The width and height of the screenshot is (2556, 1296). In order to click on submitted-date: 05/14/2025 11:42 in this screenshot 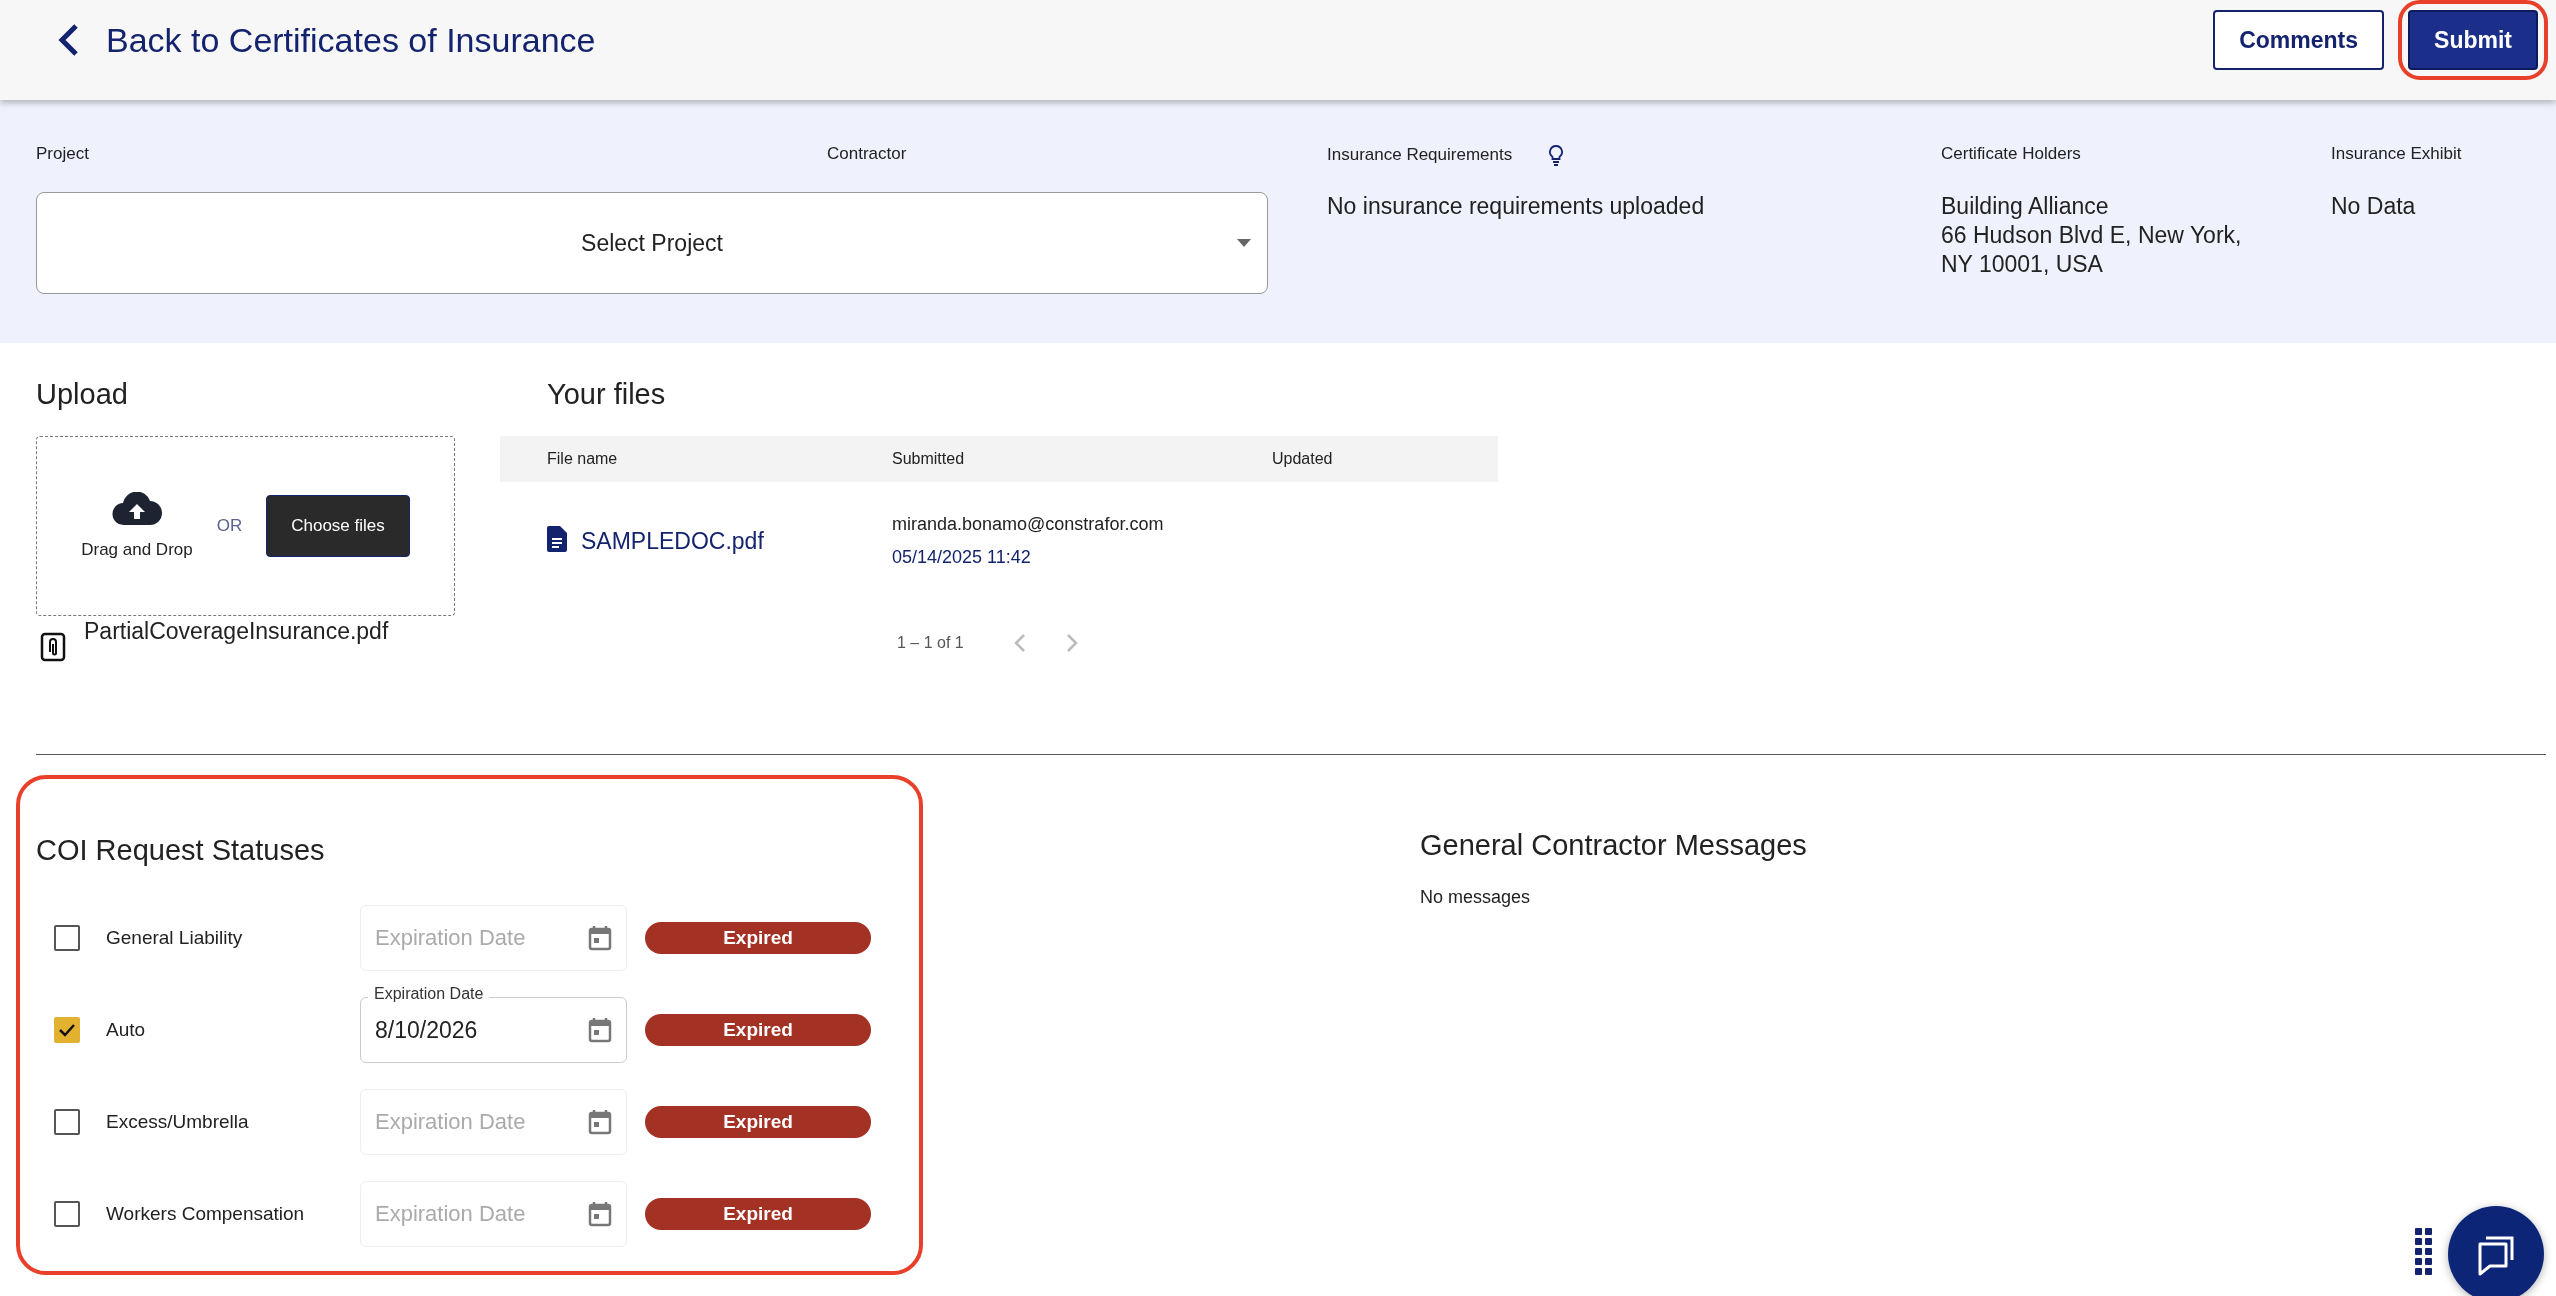, I will do `click(962, 557)`.